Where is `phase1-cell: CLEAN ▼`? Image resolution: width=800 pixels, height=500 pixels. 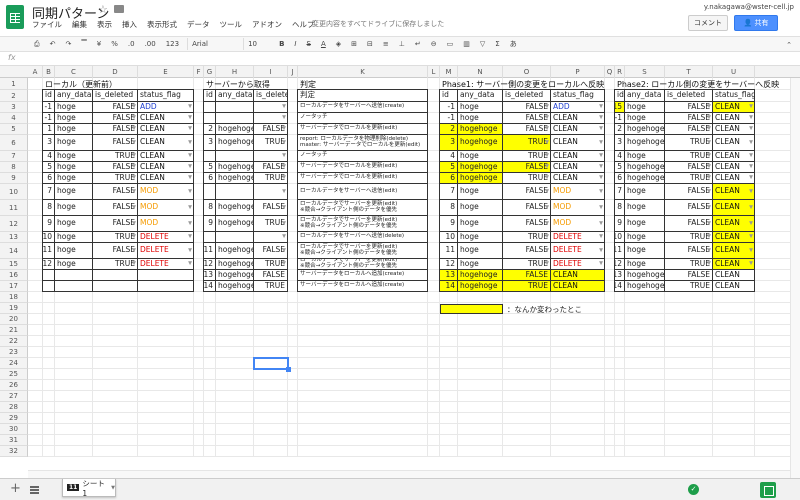
phase1-cell: CLEAN ▼ is located at coordinates (577, 142).